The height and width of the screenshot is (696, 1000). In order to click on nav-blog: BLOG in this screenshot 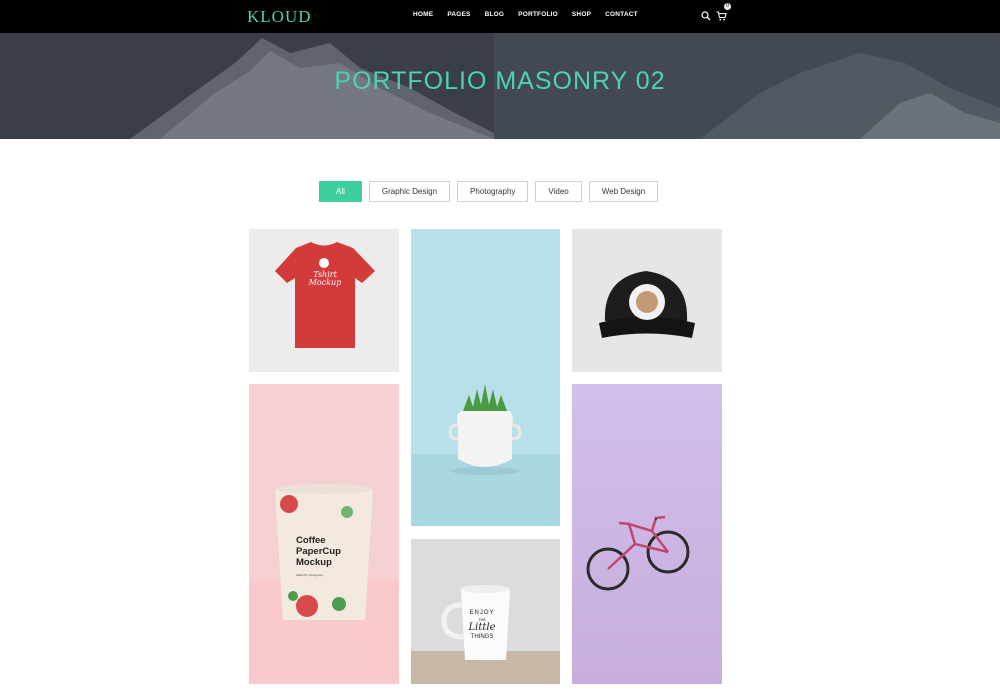, I will do `click(495, 14)`.